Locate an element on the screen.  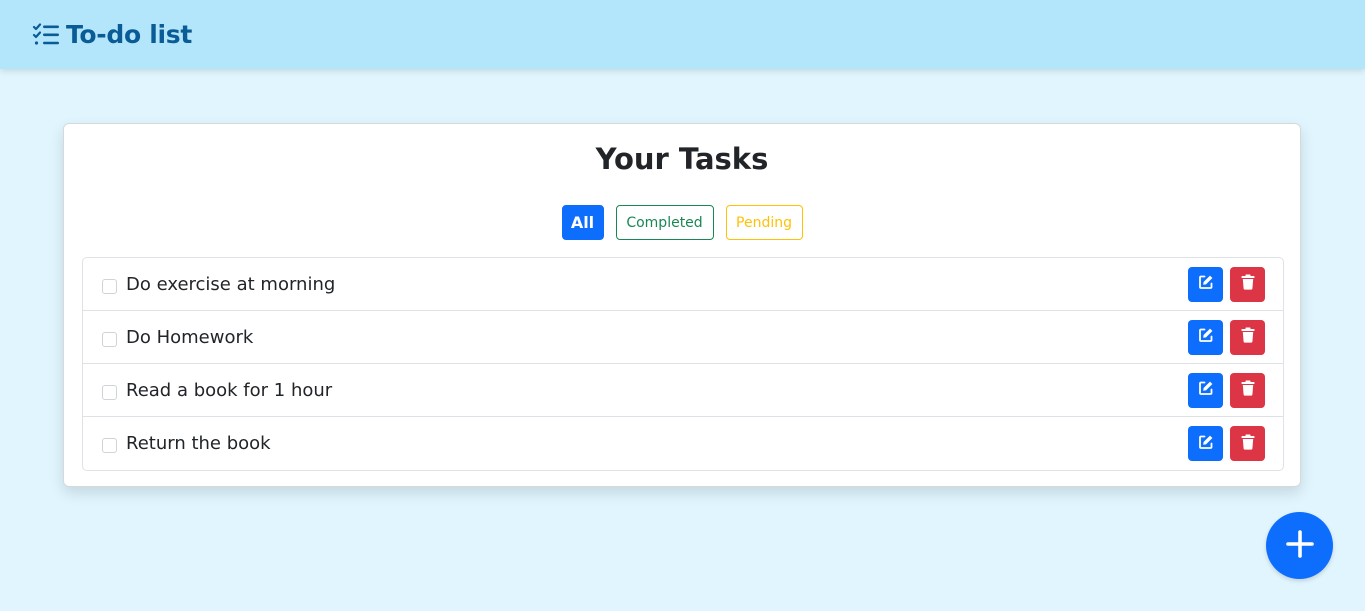
task-row: Do exercise at morning is located at coordinates (683, 284).